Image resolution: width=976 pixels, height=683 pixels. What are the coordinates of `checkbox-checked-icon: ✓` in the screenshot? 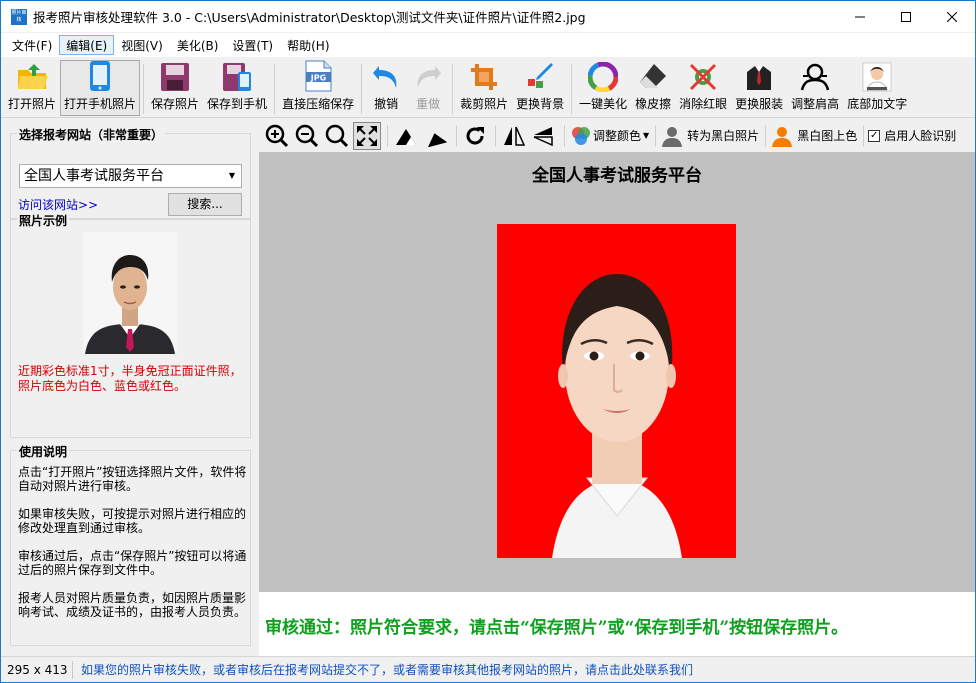 It's located at (874, 135).